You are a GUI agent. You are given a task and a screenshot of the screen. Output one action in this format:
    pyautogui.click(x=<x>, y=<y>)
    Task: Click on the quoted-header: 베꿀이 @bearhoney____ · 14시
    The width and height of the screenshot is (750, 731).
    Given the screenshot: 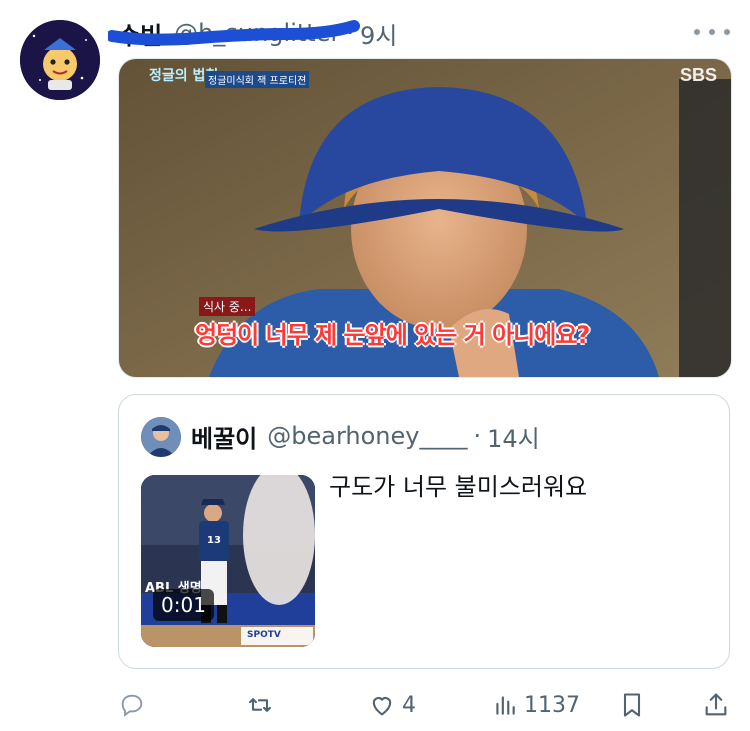 What is the action you would take?
    pyautogui.click(x=365, y=436)
    